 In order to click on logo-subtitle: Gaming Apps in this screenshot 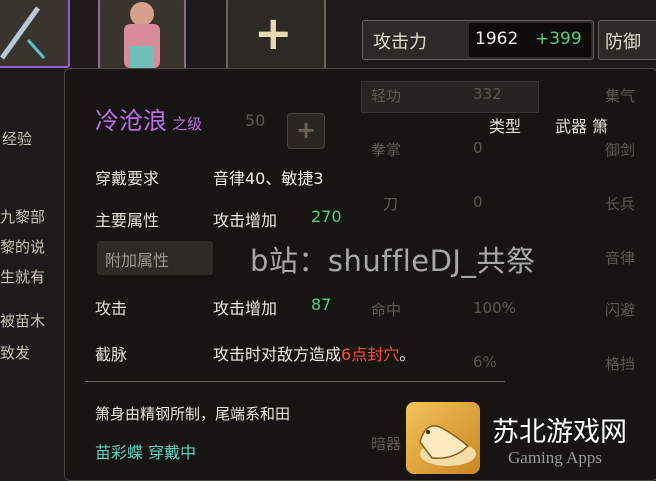, I will do `click(555, 457)`.